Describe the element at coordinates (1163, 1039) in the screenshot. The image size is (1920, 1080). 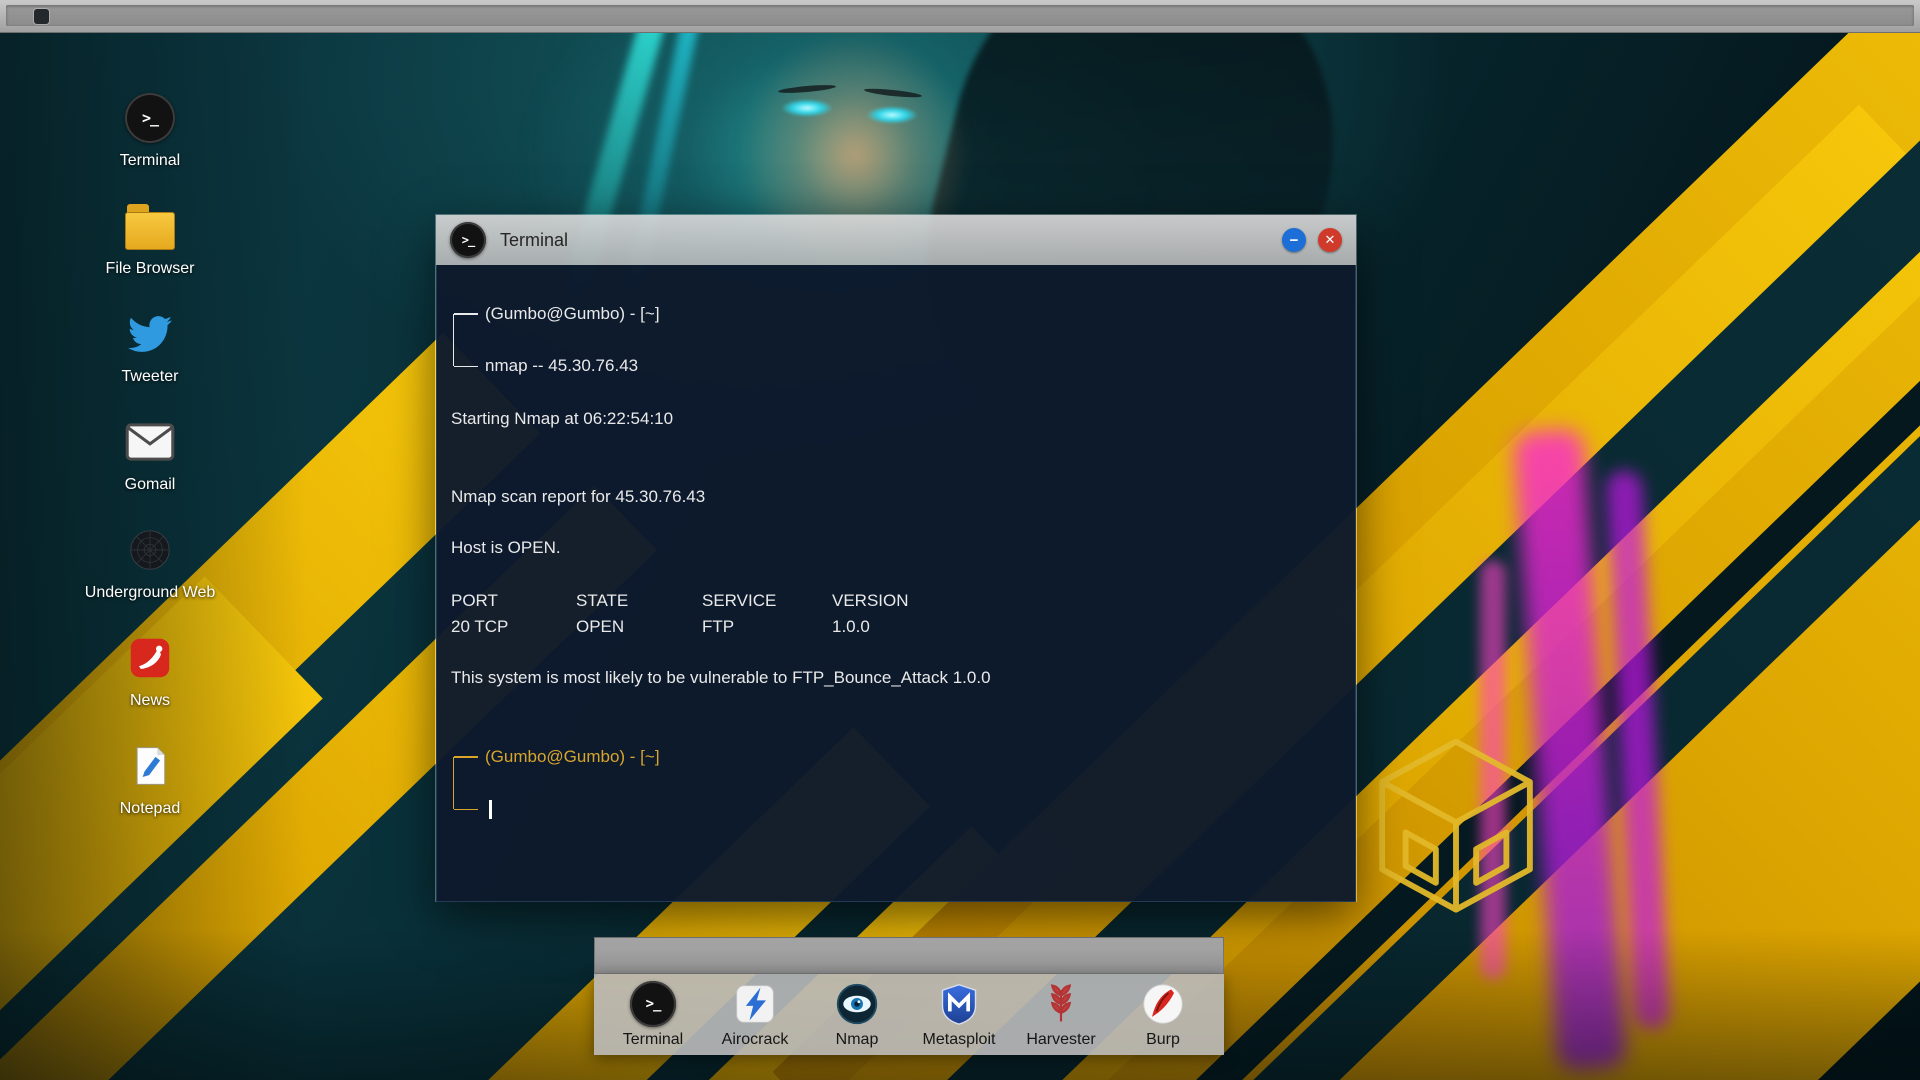
I see `dock-item-label: Burp` at that location.